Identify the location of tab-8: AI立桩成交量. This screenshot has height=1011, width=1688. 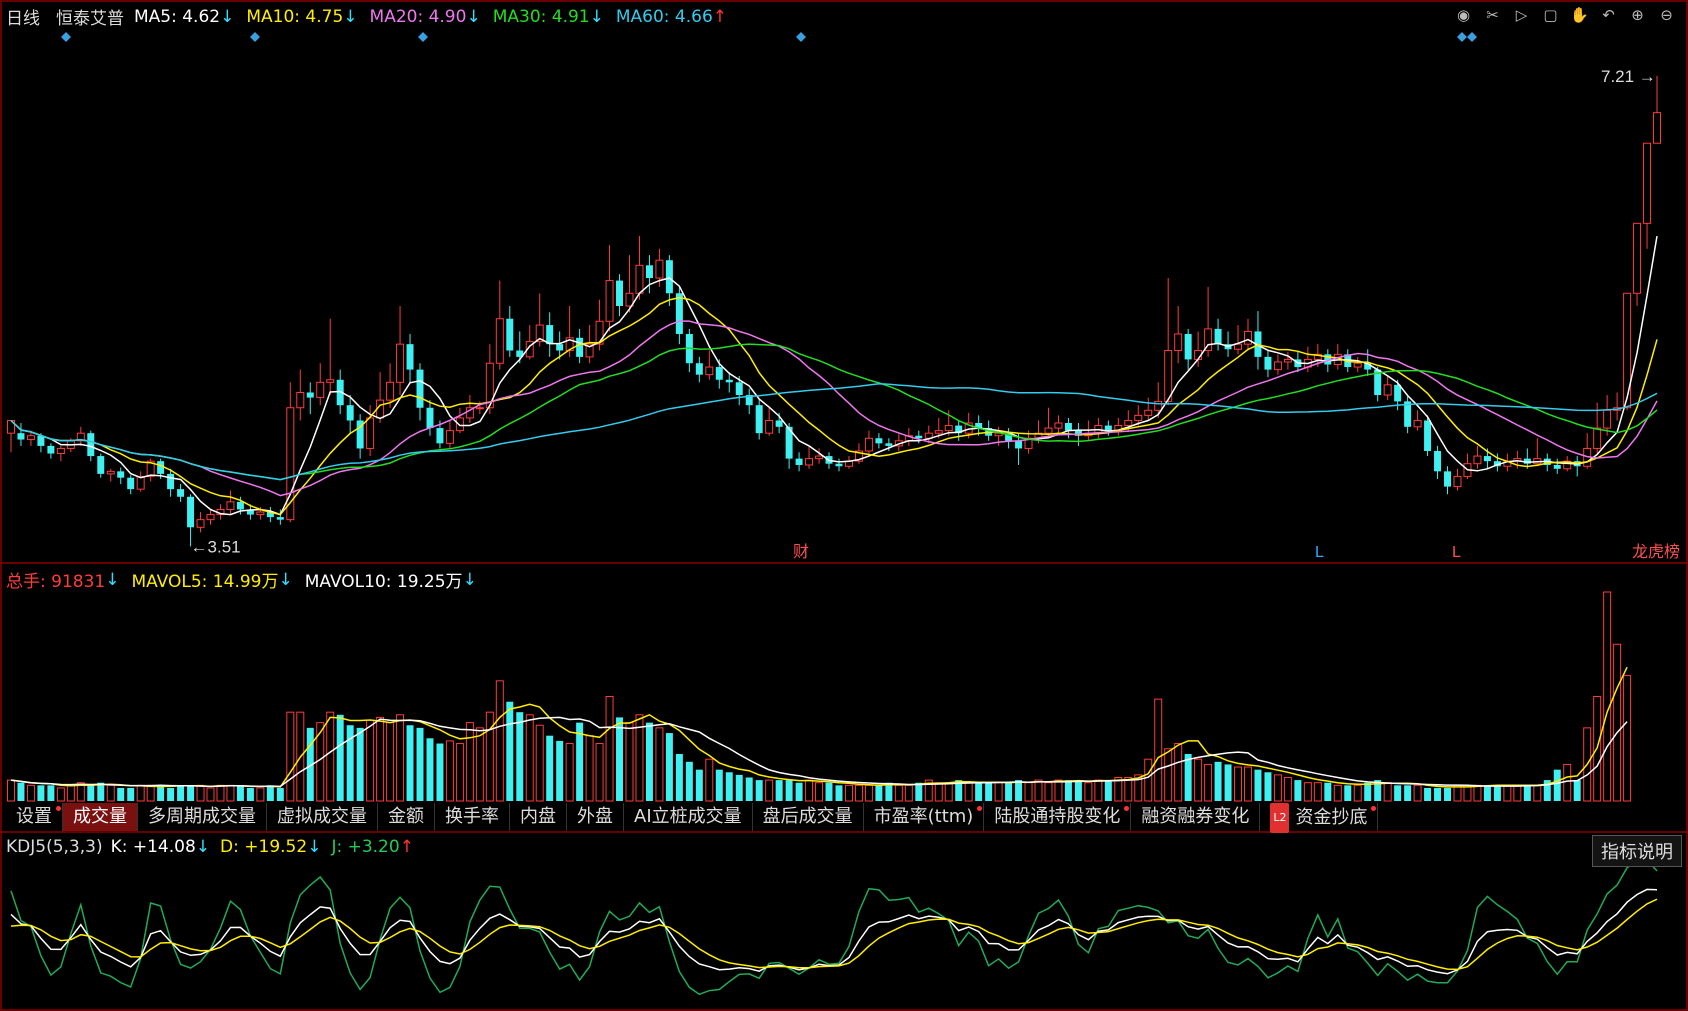
(688, 817).